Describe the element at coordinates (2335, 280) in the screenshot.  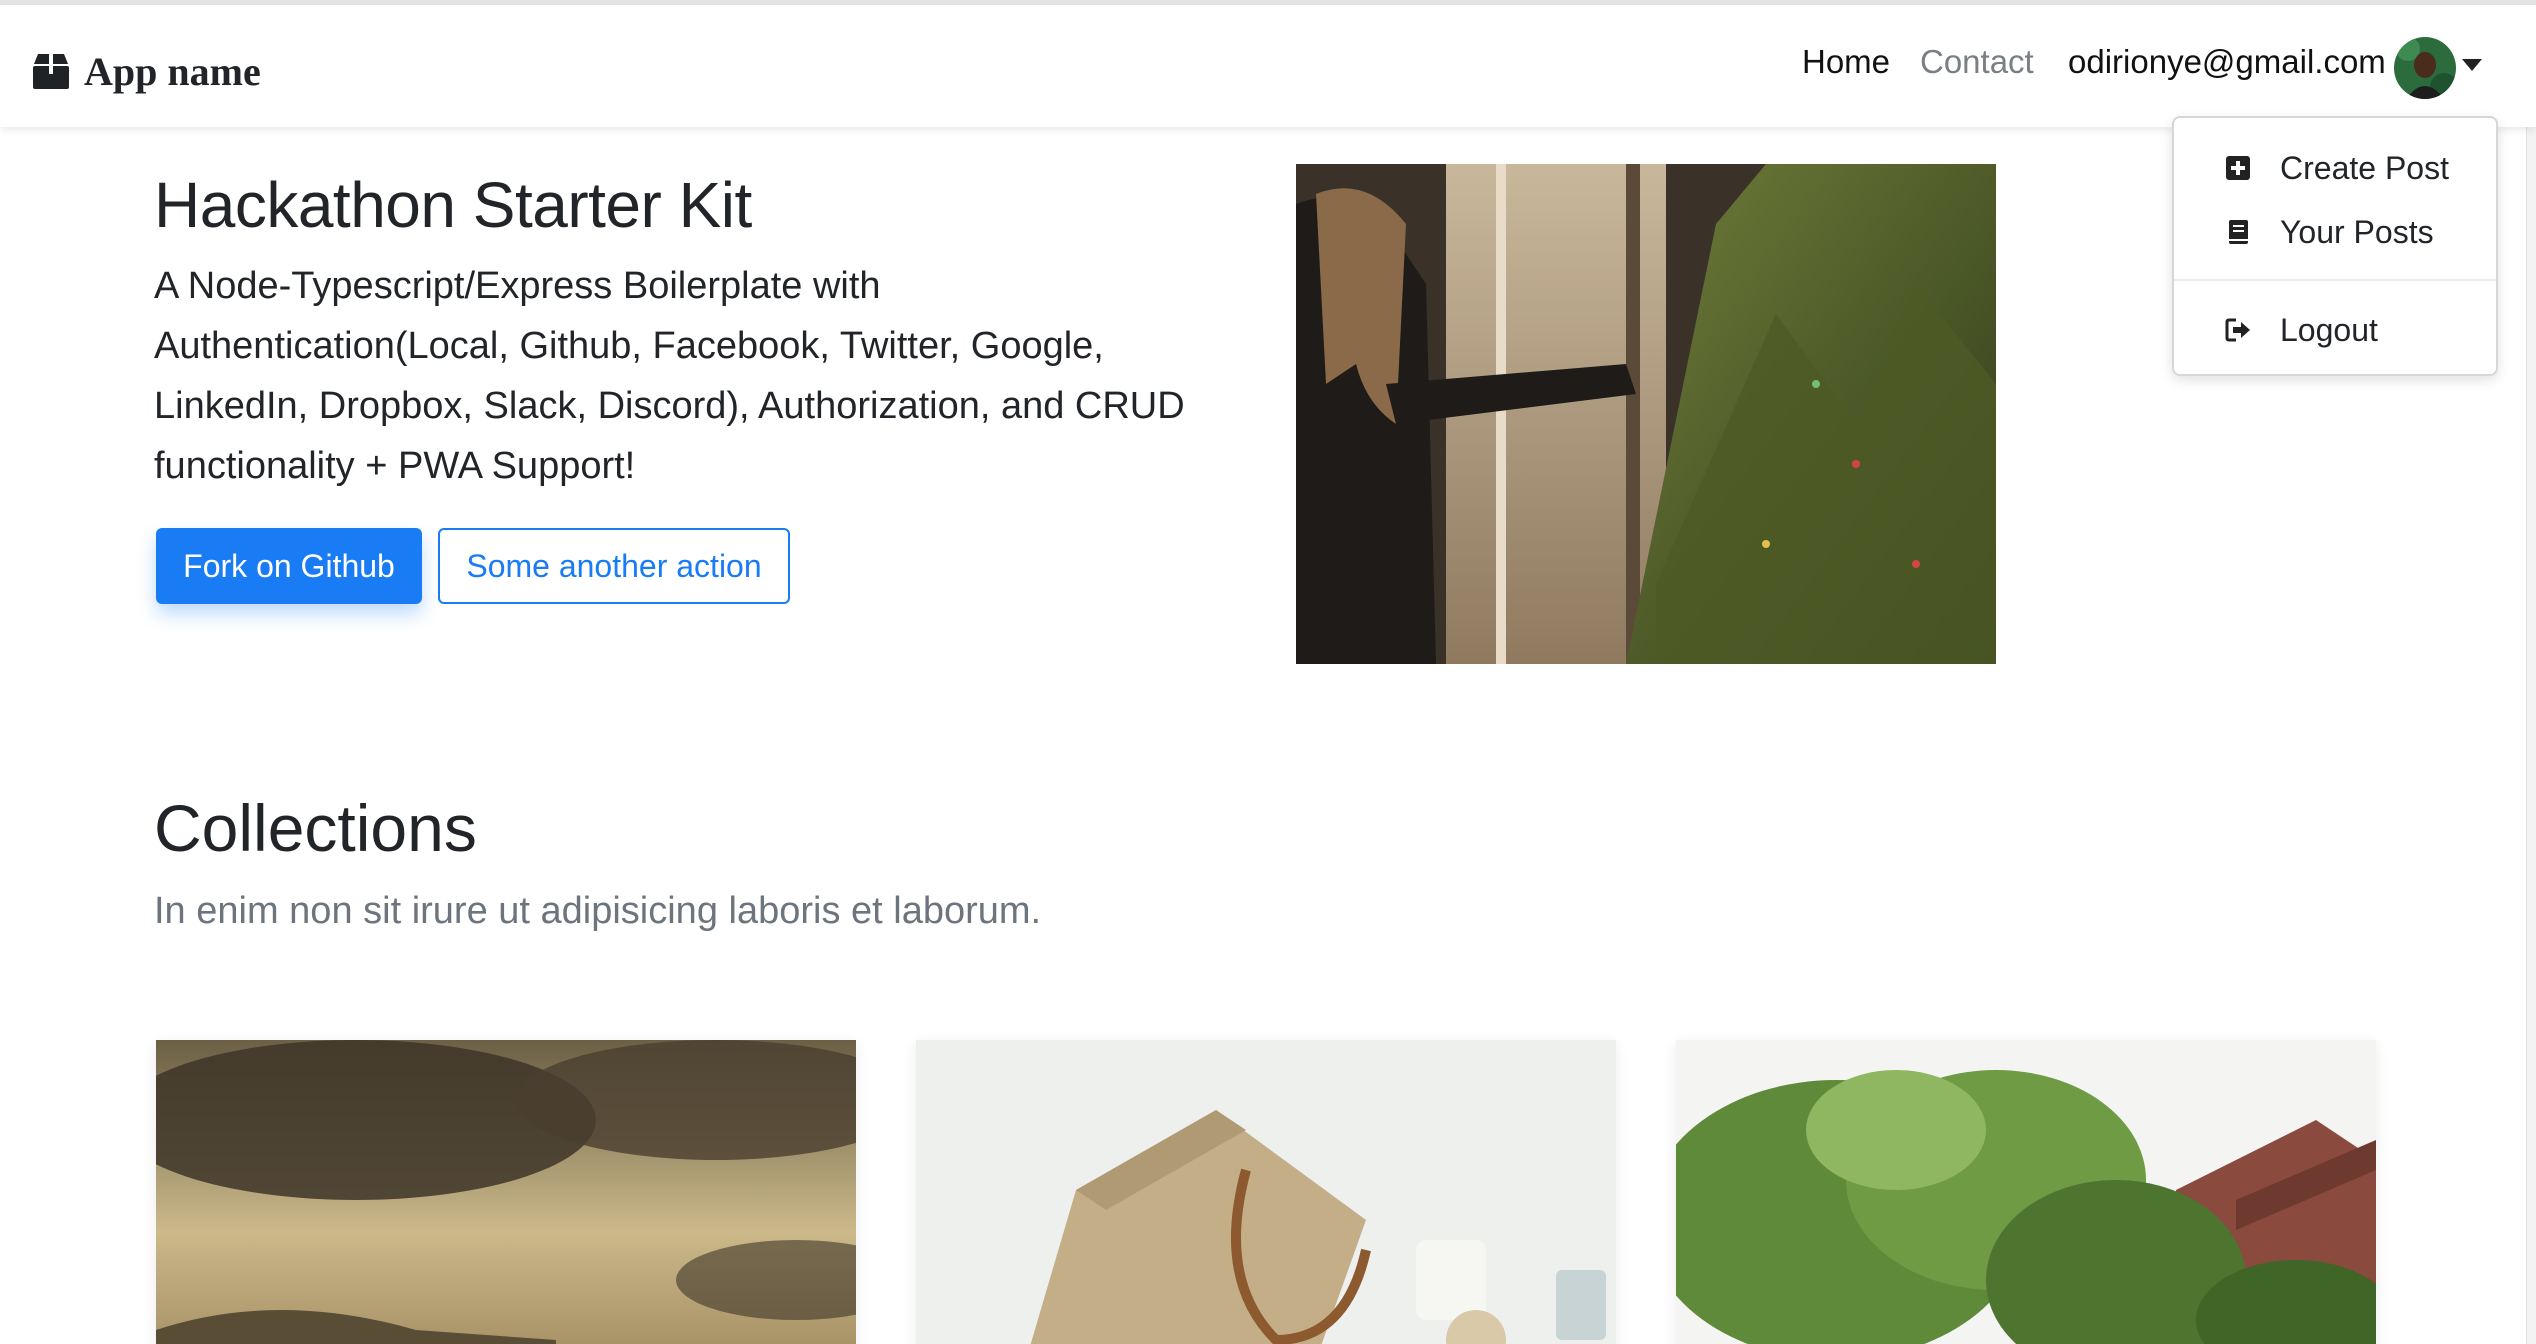
I see `dropdown-divider` at that location.